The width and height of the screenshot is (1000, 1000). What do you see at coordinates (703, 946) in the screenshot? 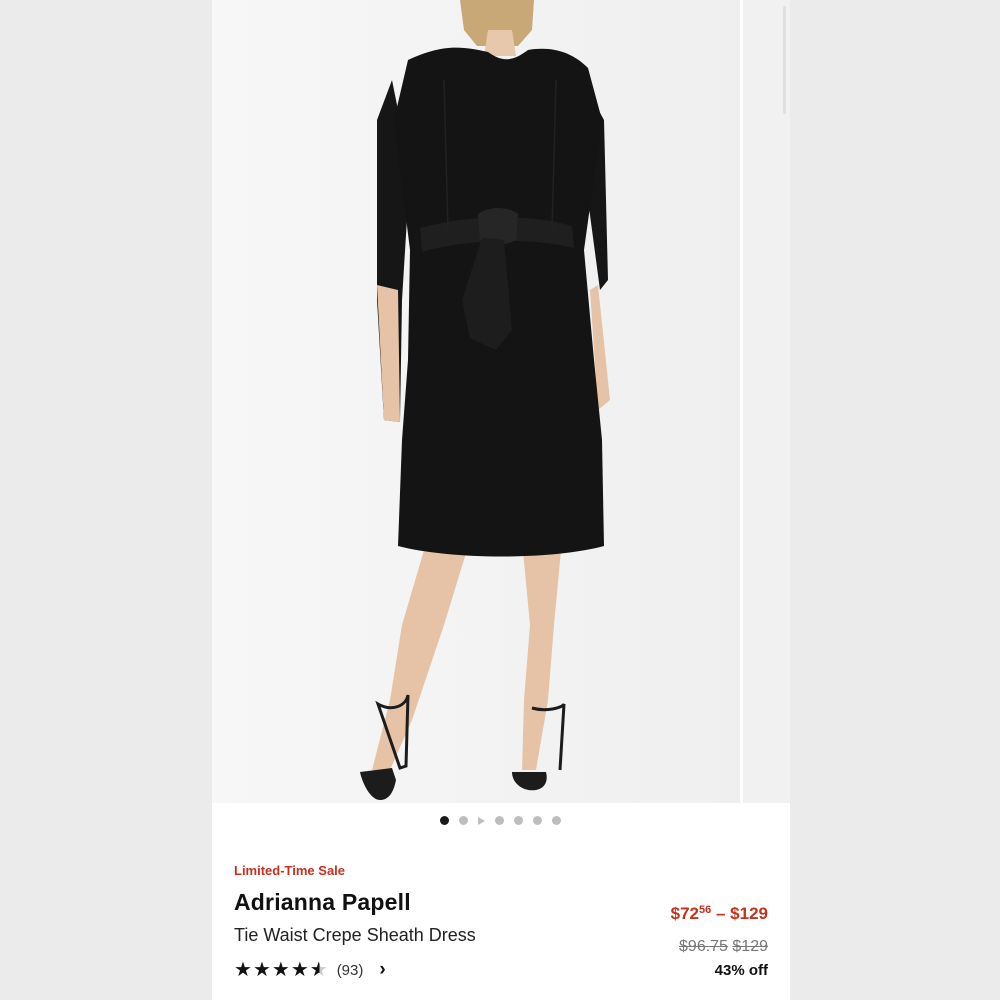
I see `original-price-low: $96.75` at bounding box center [703, 946].